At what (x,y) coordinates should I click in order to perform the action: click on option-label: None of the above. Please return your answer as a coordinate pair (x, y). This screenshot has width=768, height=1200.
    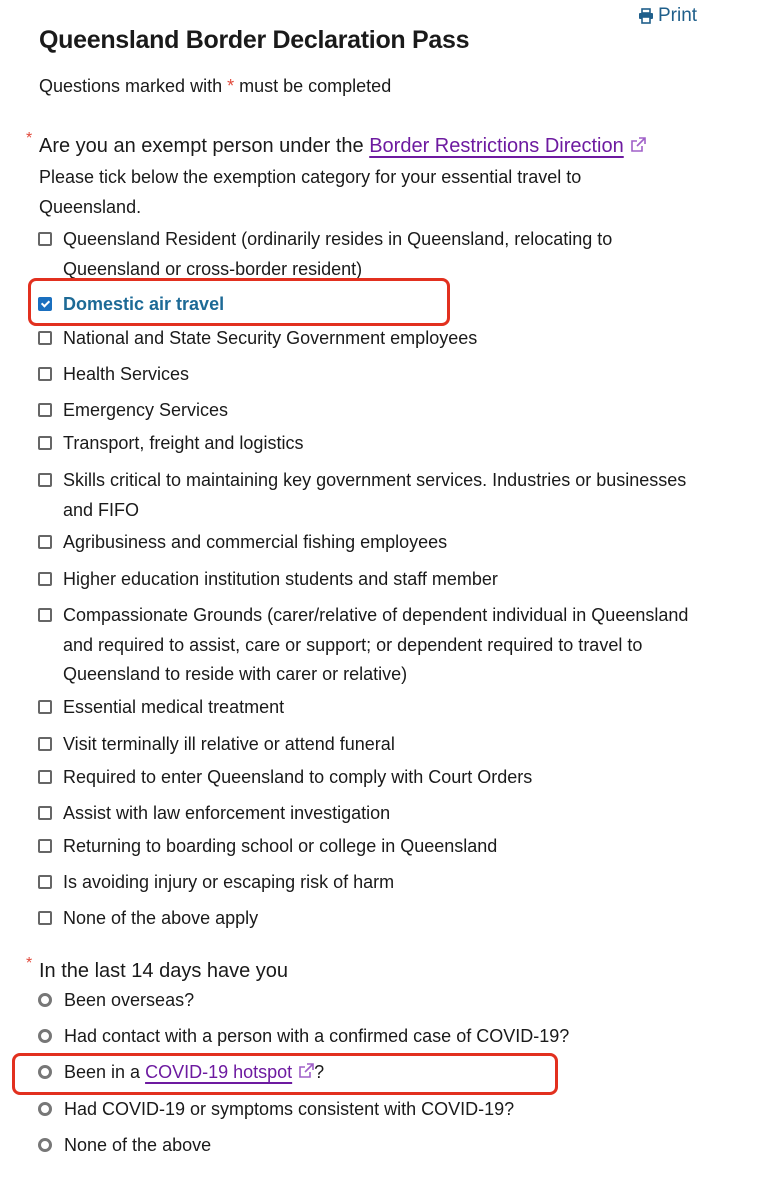
    Looking at the image, I should click on (138, 1145).